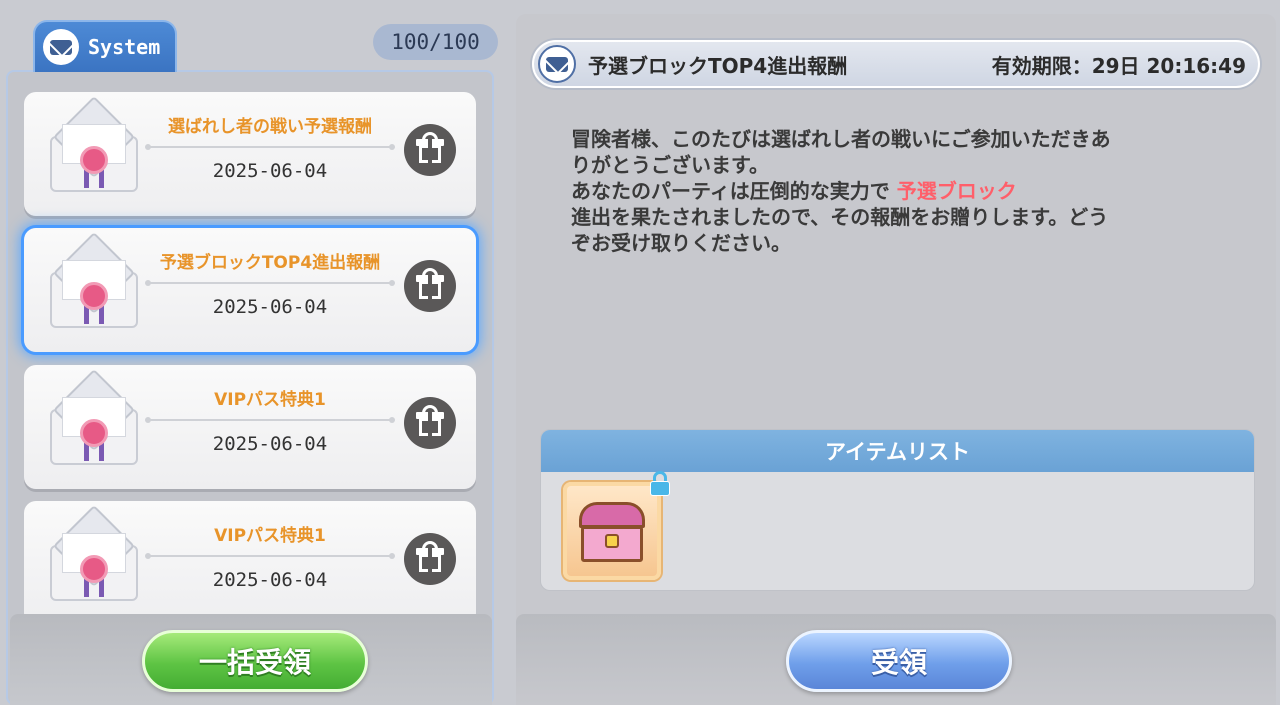 Image resolution: width=1280 pixels, height=705 pixels. Describe the element at coordinates (730, 191) in the screenshot. I see `message-text: あなたのパーティは圧倒的な実力で` at that location.